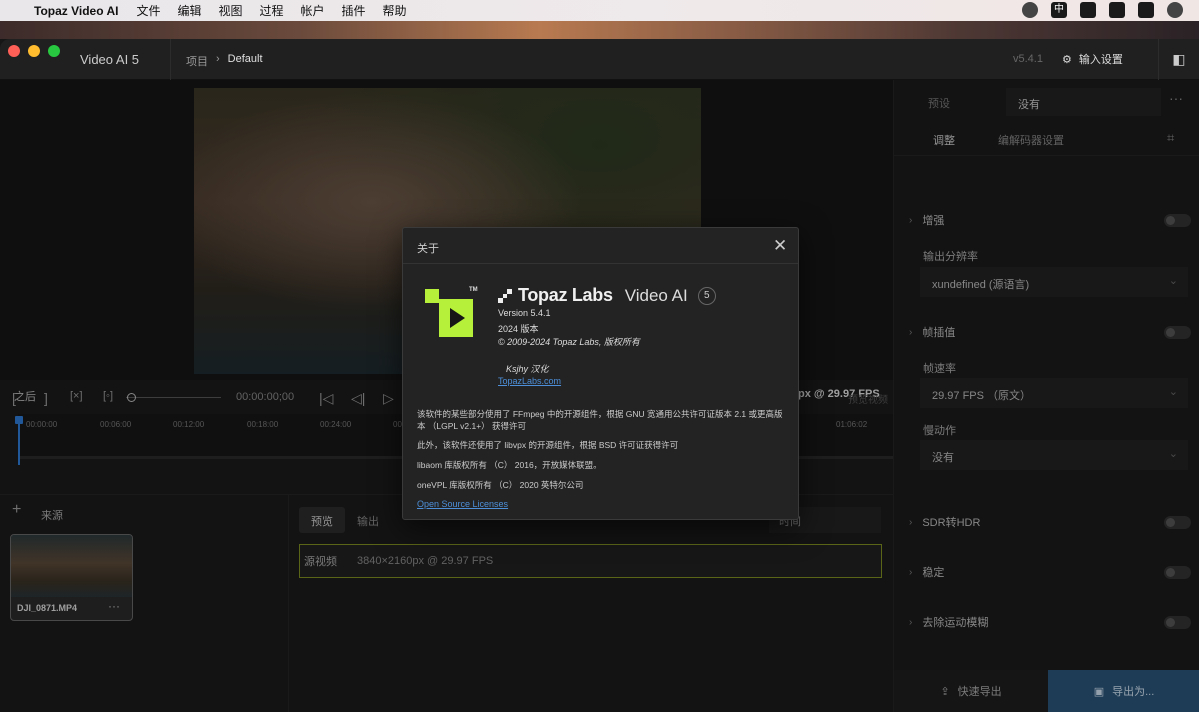 The height and width of the screenshot is (712, 1199). What do you see at coordinates (76, 11) in the screenshot?
I see `menu-app-name: Topaz Video AI` at bounding box center [76, 11].